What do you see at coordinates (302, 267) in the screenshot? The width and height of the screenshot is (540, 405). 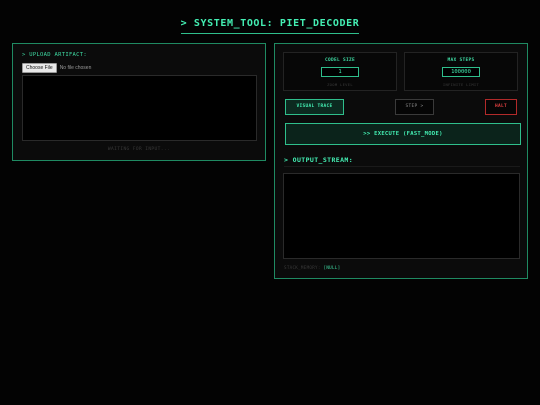 I see `stack-memory-label: STACK_MEMORY:` at bounding box center [302, 267].